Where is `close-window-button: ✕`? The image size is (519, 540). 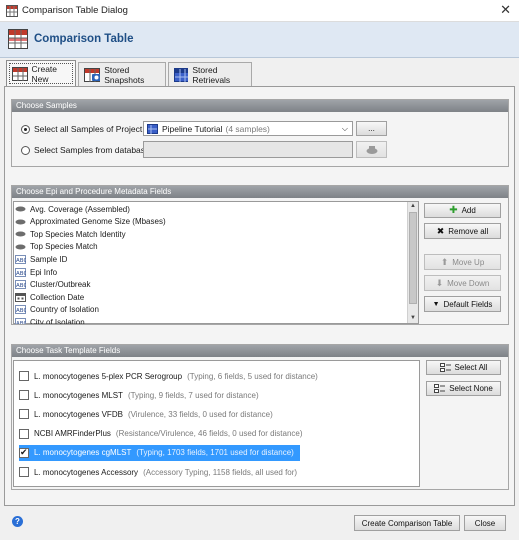
close-window-button: ✕ is located at coordinates (505, 10).